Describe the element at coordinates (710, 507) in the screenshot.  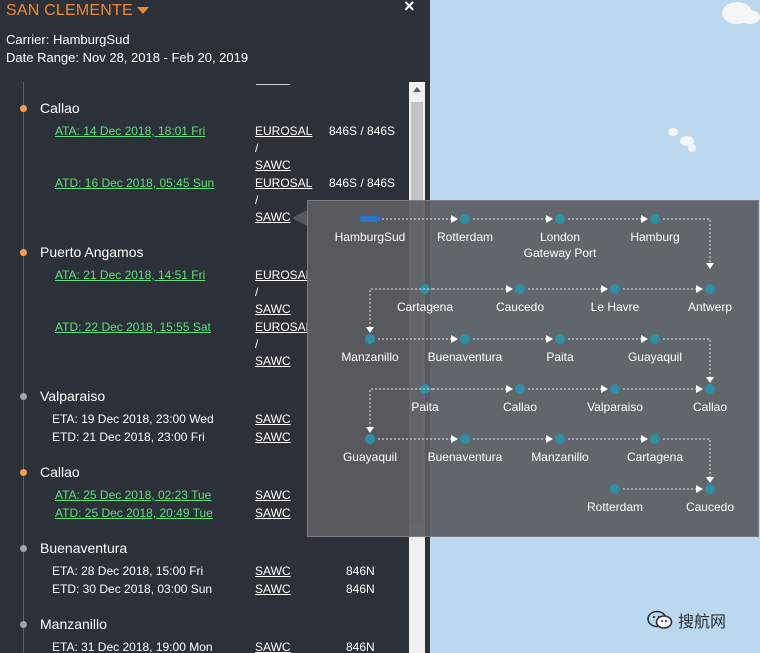
I see `route-port-label: Caucedo` at that location.